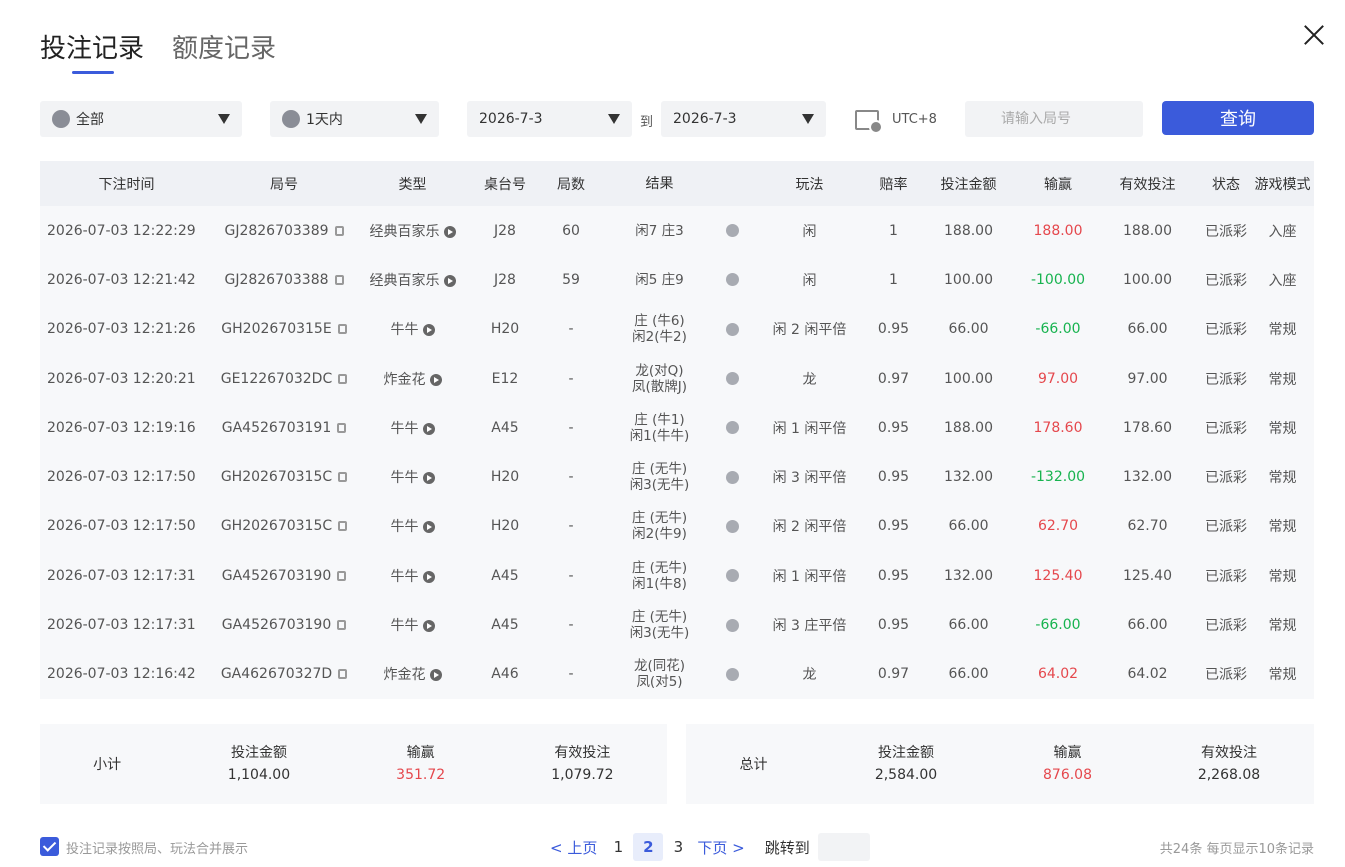 This screenshot has height=867, width=1345. I want to click on cell-result: 龙(对Q) 凤(散牌J), so click(659, 379).